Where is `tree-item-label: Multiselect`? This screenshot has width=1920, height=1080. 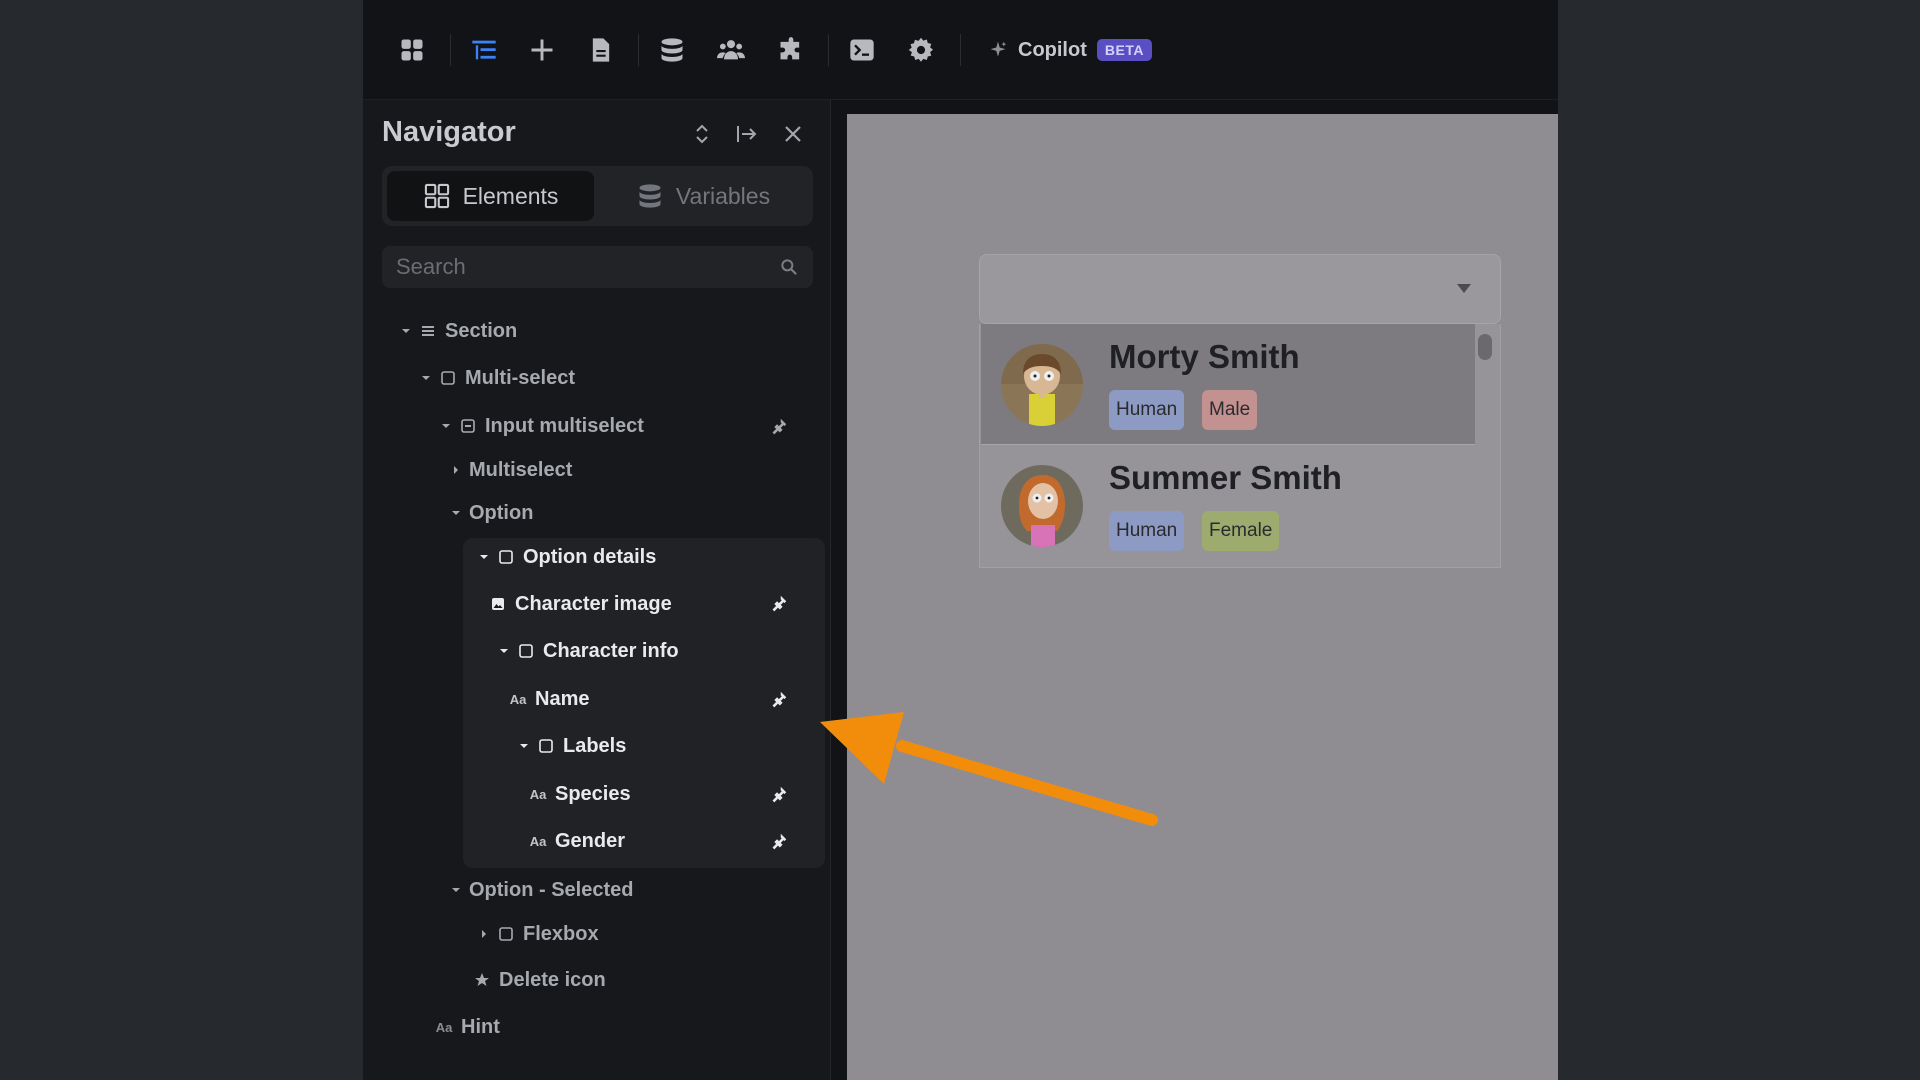 tree-item-label: Multiselect is located at coordinates (521, 469).